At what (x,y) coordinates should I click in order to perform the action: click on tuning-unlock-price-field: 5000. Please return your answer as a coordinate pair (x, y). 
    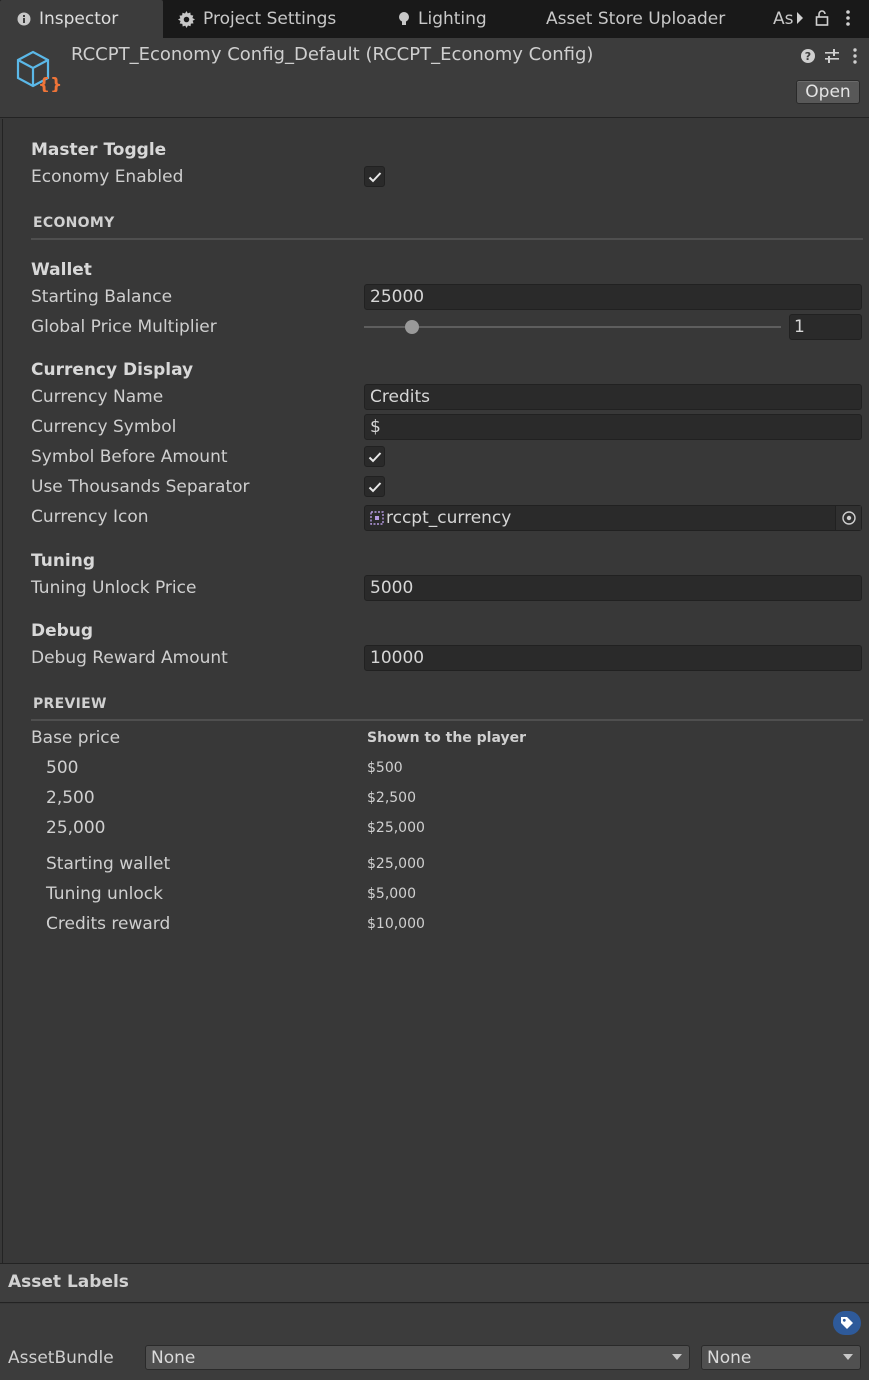
    Looking at the image, I should click on (613, 588).